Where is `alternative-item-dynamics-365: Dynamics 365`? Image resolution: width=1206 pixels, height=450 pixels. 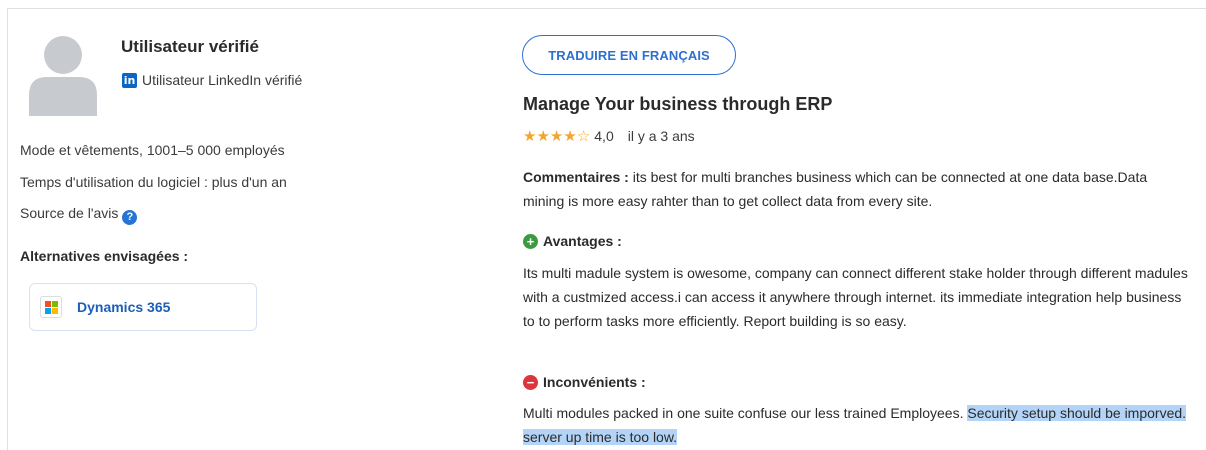
alternative-item-dynamics-365: Dynamics 365 is located at coordinates (143, 307).